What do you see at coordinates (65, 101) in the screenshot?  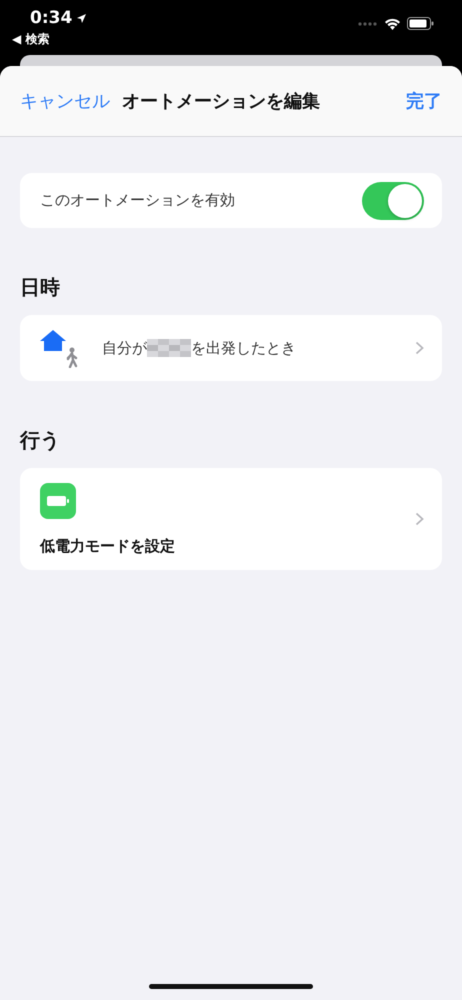 I see `cancel-button: キャンセル` at bounding box center [65, 101].